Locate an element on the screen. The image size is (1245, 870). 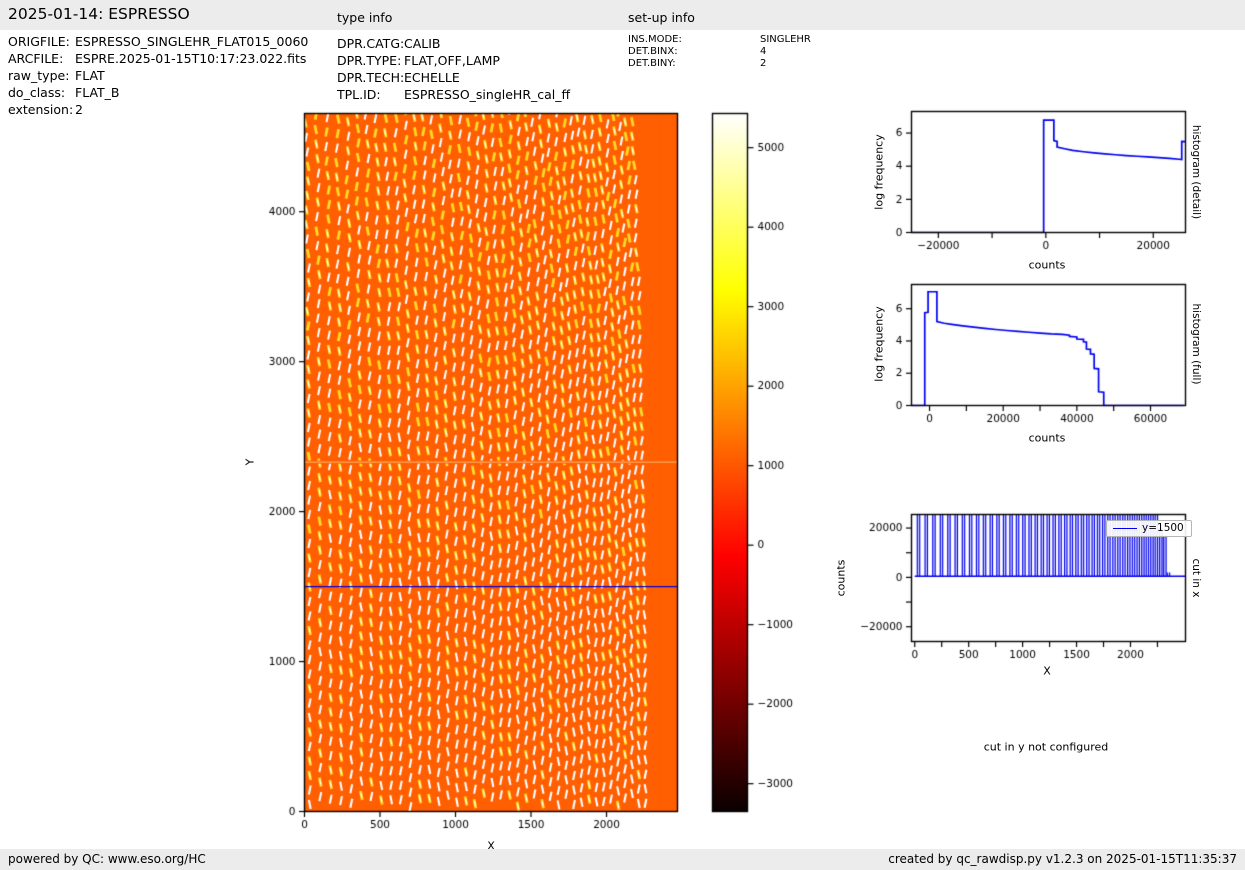
histogram-full-xlabel: counts is located at coordinates (1047, 438).